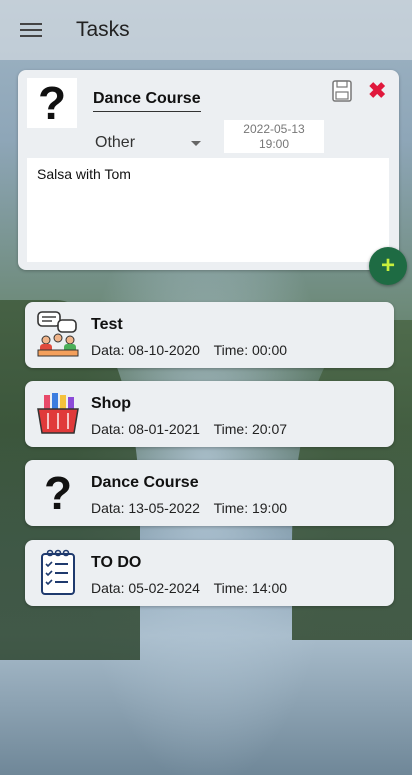 The width and height of the screenshot is (412, 775). I want to click on task-meta: Data: 08-01-2021 Time: 20:07, so click(194, 429).